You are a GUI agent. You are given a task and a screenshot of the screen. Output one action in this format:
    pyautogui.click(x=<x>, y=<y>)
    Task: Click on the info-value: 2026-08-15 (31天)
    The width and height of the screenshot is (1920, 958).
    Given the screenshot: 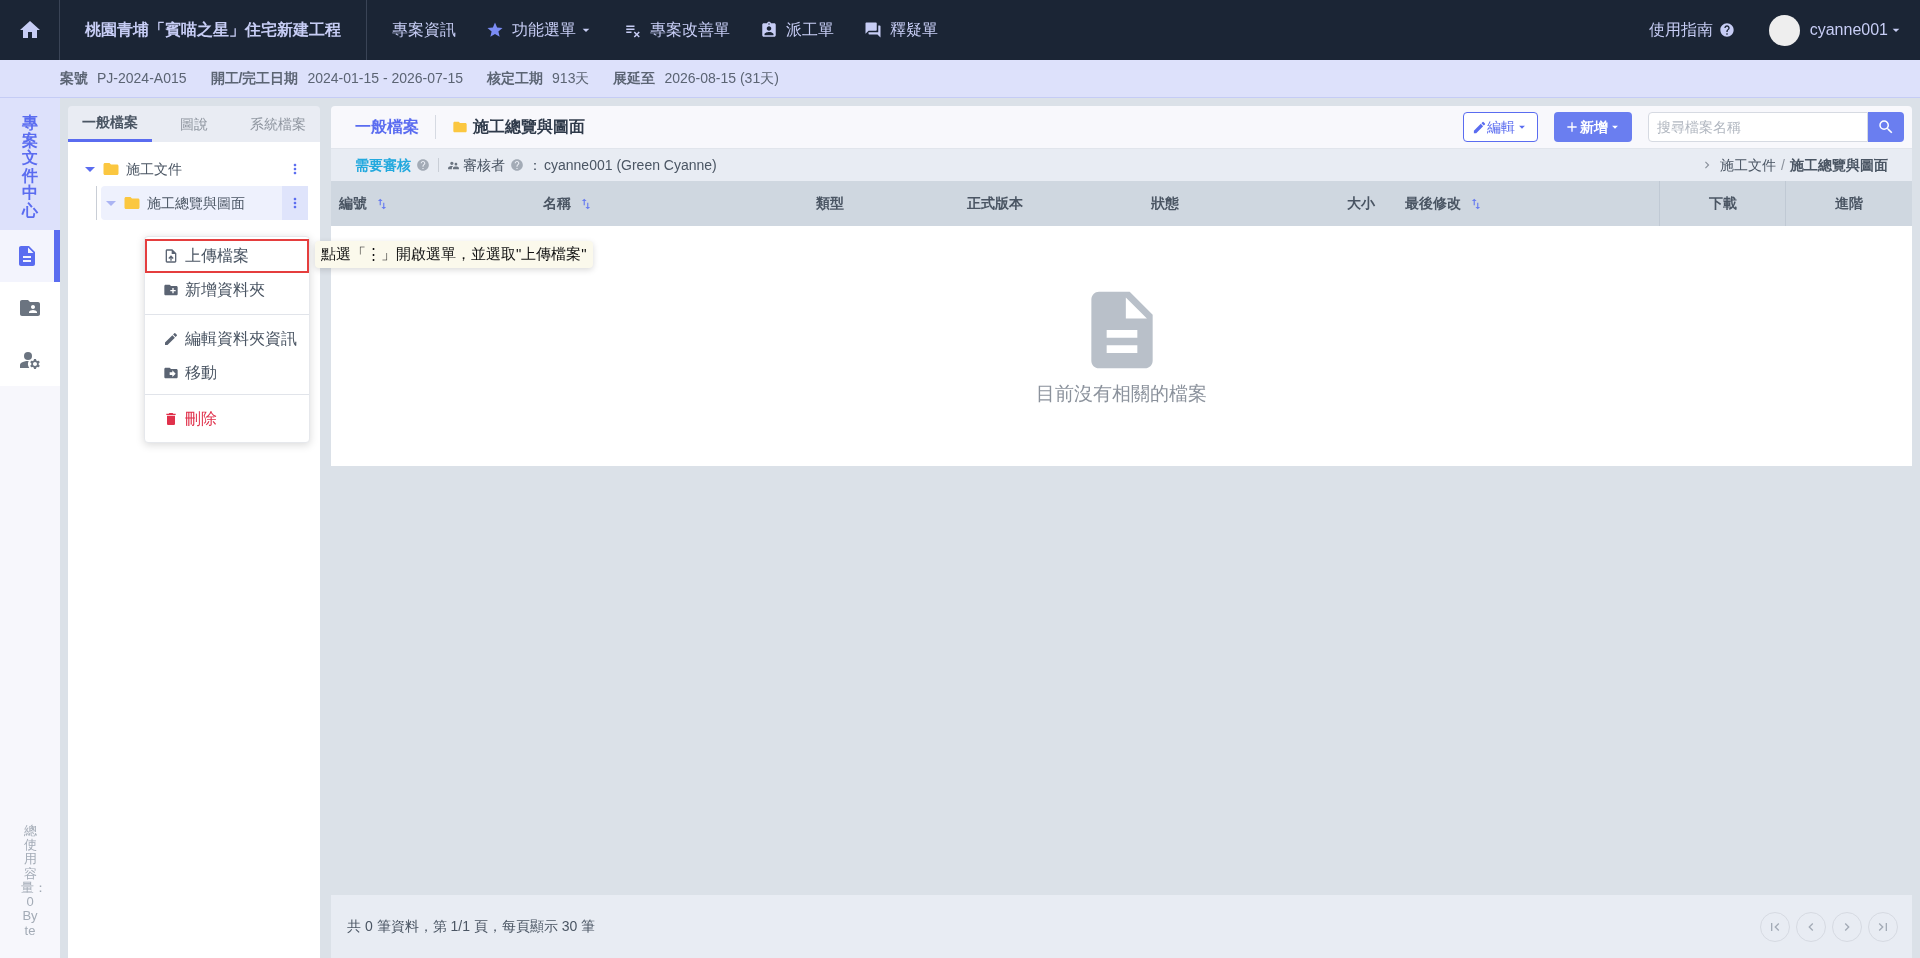 What is the action you would take?
    pyautogui.click(x=721, y=78)
    